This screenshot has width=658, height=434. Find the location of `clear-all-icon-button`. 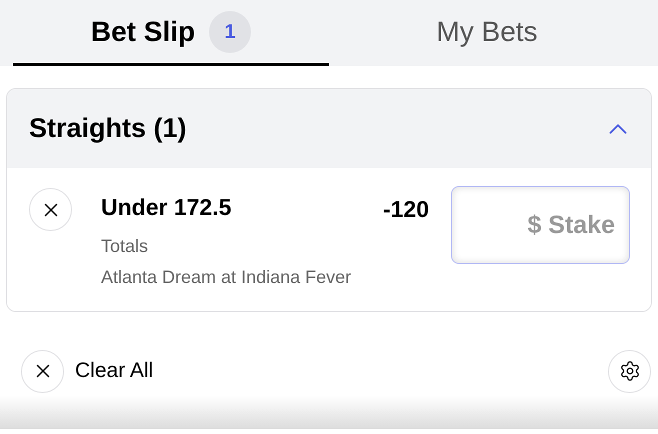

clear-all-icon-button is located at coordinates (42, 371).